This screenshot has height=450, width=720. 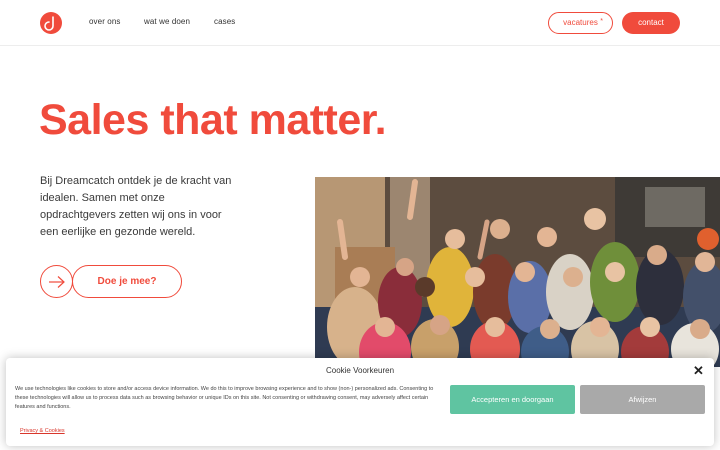 I want to click on cookie-title: Cookie Voorkeuren, so click(x=360, y=370).